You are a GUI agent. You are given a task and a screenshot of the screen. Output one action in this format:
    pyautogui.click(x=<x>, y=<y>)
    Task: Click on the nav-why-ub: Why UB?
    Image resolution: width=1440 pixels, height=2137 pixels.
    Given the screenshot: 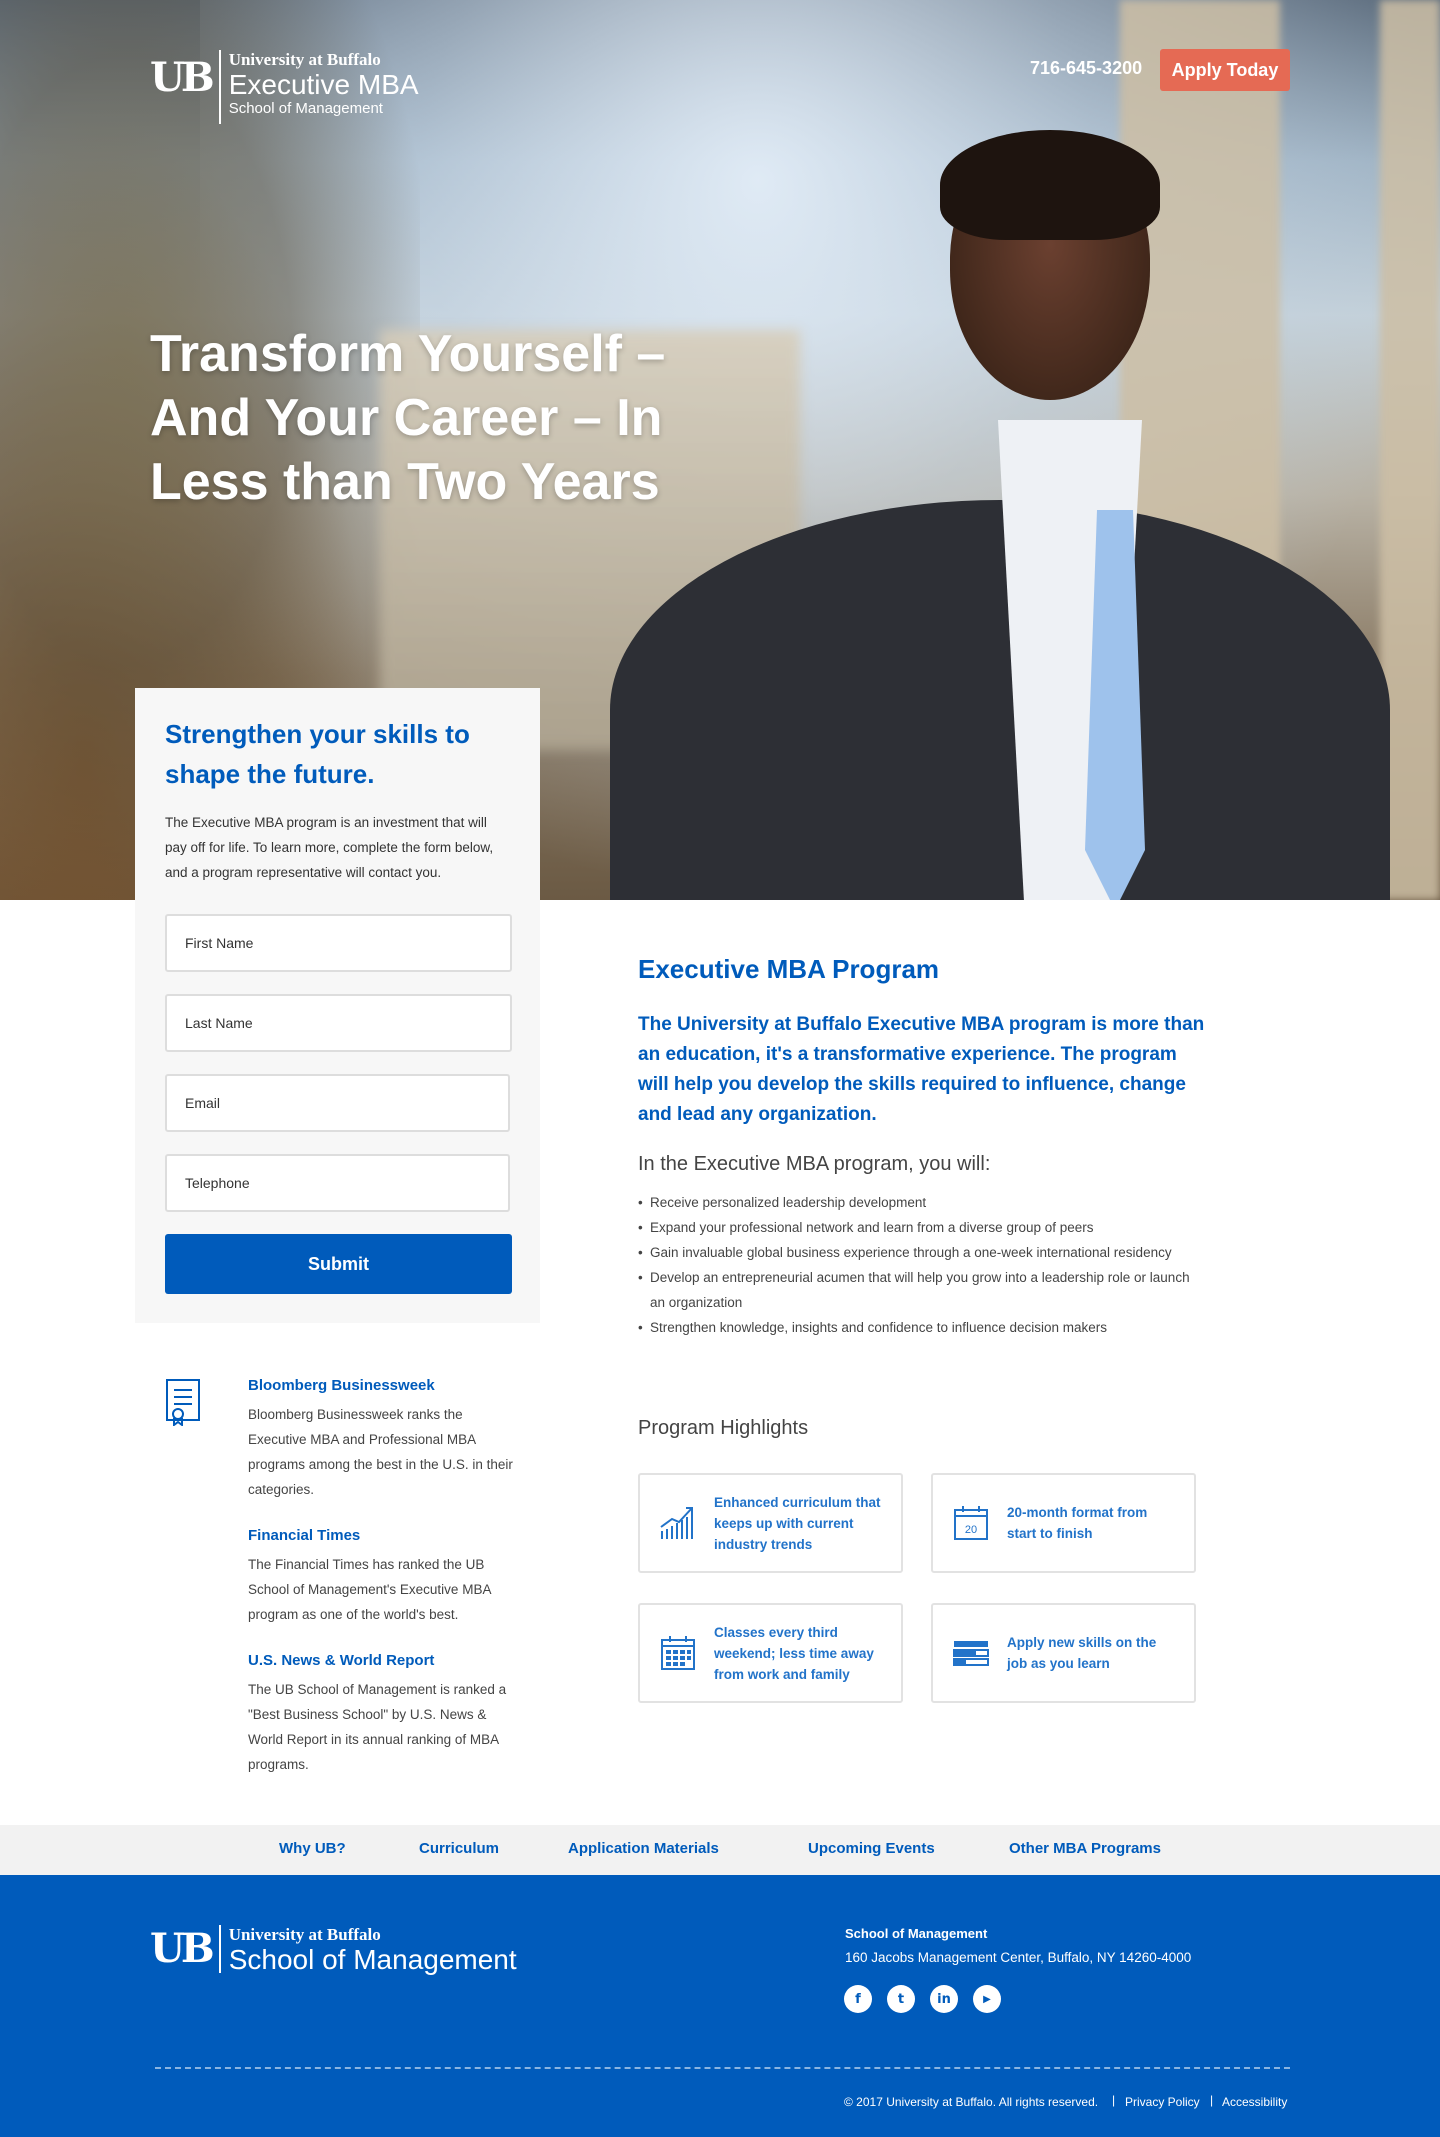 What is the action you would take?
    pyautogui.click(x=312, y=1848)
    